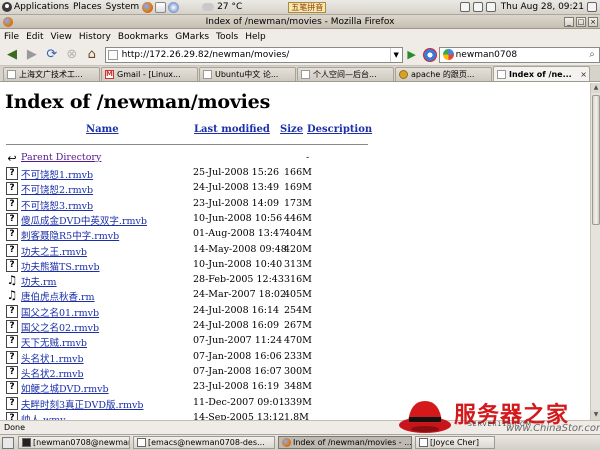 The image size is (600, 450). Describe the element at coordinates (192, 37) in the screenshot. I see `menu-gmarks: GMarks` at that location.